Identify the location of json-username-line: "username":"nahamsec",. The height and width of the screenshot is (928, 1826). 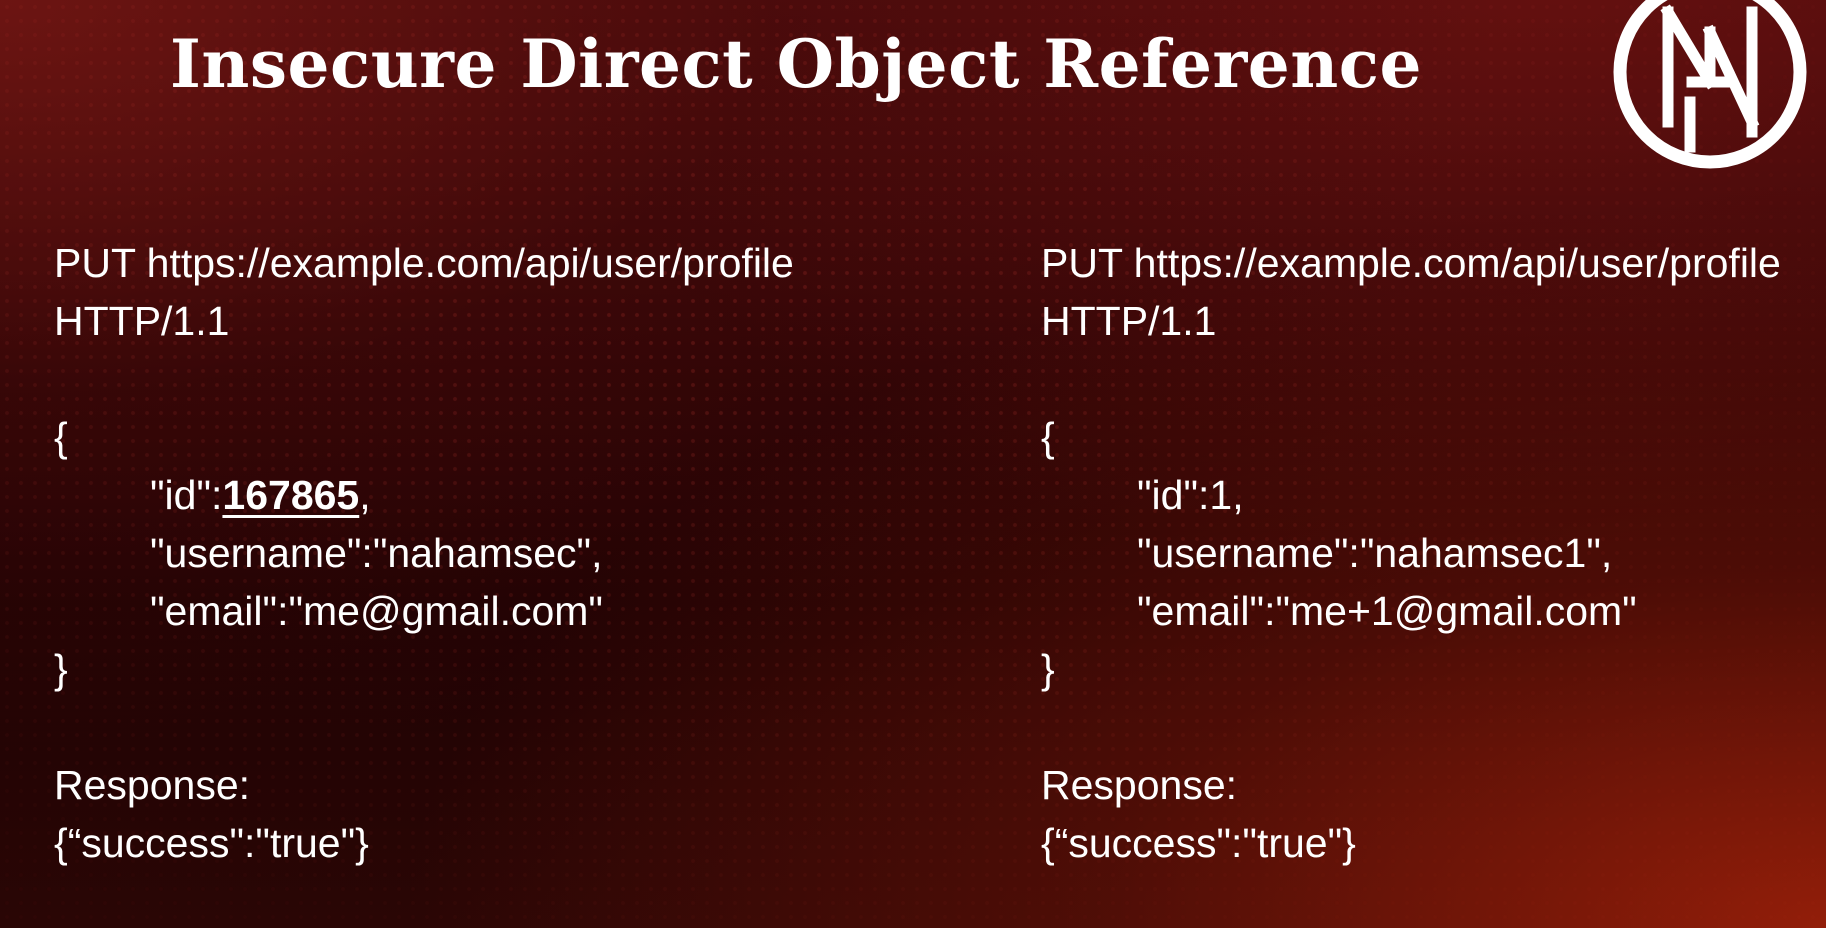
(376, 553).